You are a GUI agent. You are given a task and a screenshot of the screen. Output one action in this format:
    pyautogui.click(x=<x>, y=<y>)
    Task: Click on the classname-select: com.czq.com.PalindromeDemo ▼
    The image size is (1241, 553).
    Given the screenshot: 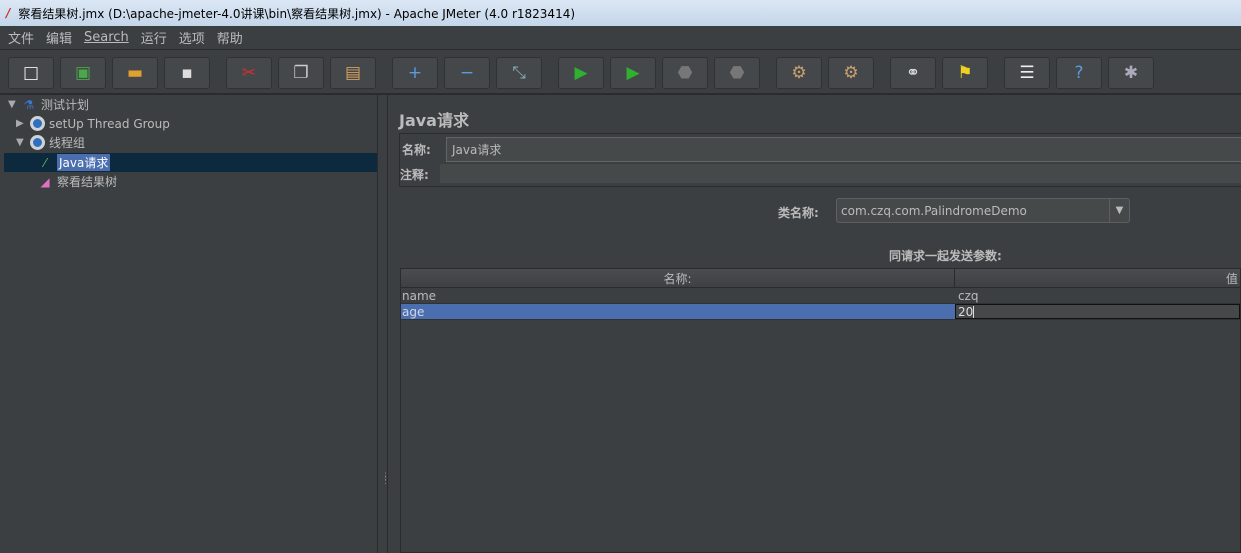 What is the action you would take?
    pyautogui.click(x=983, y=210)
    